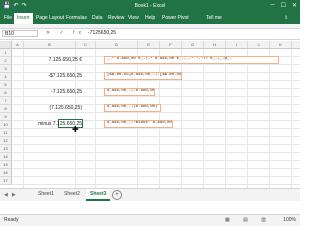 The width and height of the screenshot is (320, 240). Describe the element at coordinates (11, 220) in the screenshot. I see `status-ready: Ready` at that location.